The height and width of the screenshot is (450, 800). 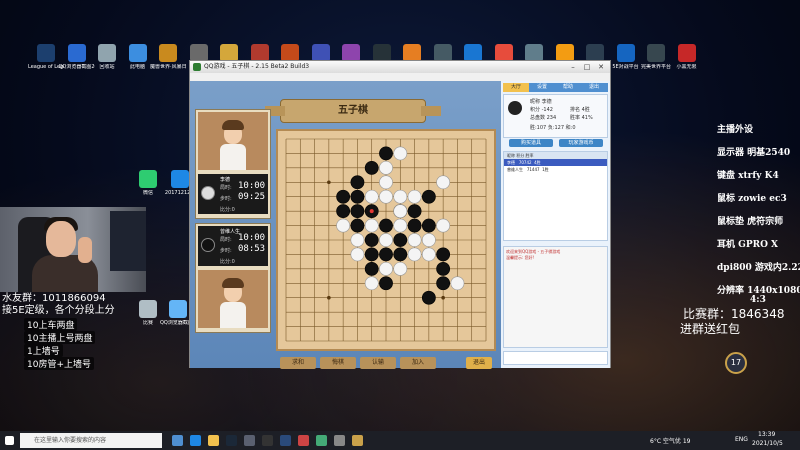 I want to click on join-button: 加入, so click(x=418, y=363).